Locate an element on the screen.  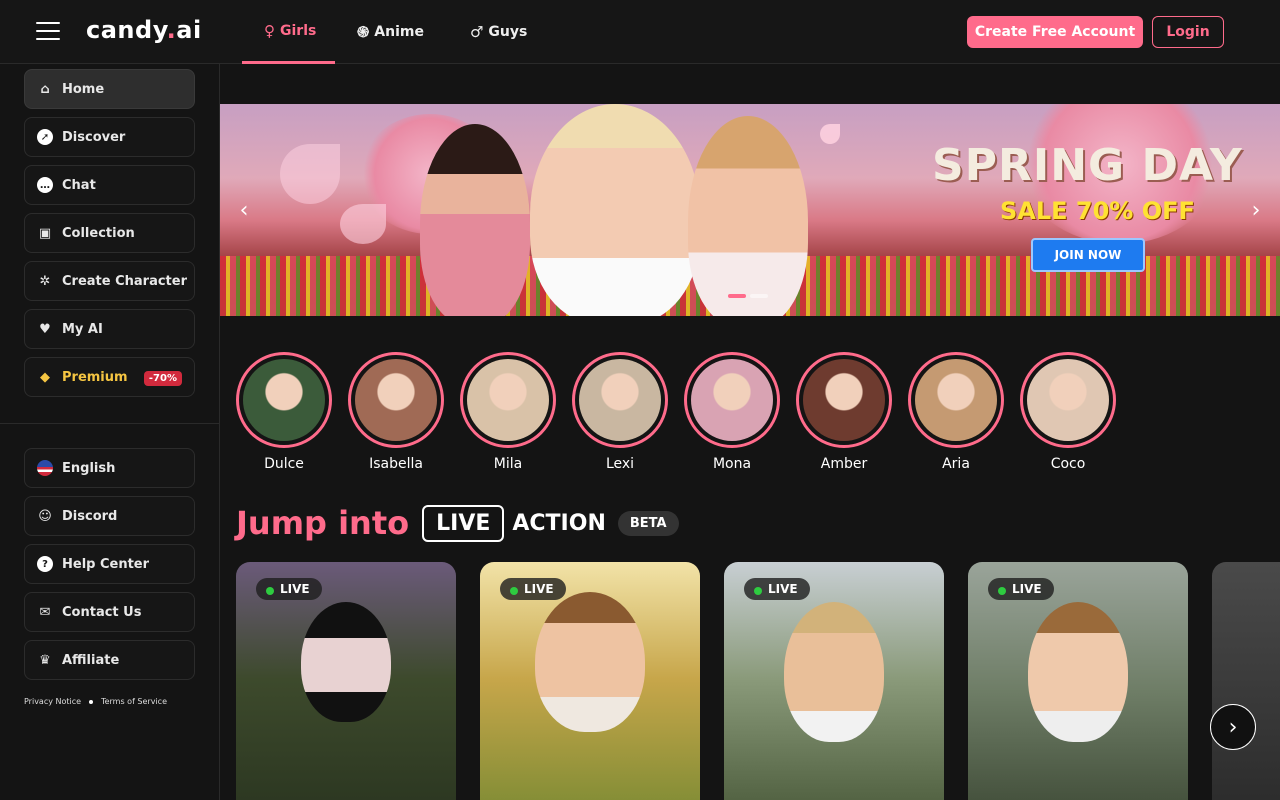
sidebar-item-label: English is located at coordinates (89, 468).